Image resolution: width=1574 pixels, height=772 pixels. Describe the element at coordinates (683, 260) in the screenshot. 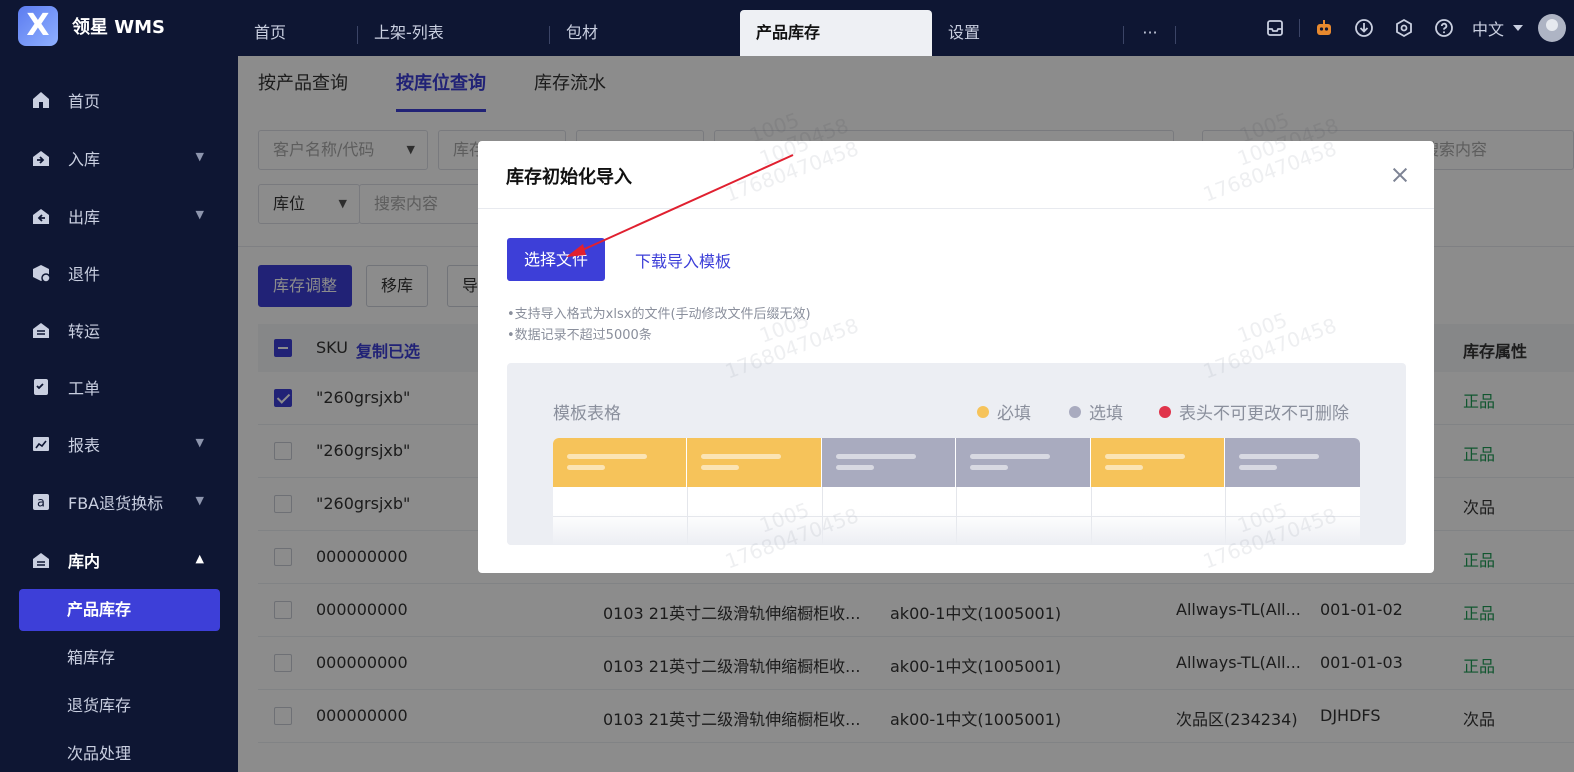

I see `download-template-link: 下载导入模板` at that location.